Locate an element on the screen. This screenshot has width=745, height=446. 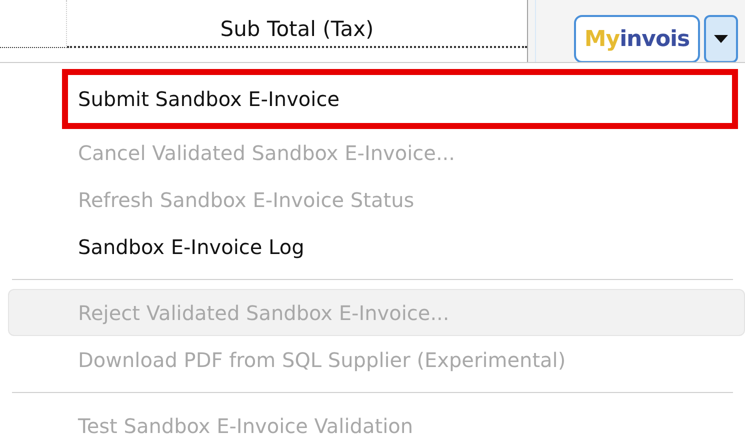
column-header is located at coordinates (33, 24).